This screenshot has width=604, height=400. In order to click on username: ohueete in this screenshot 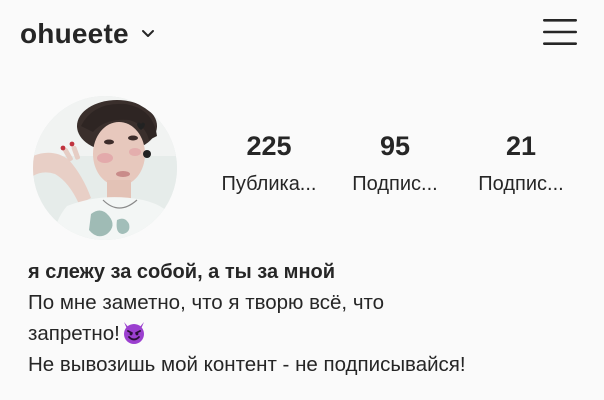, I will do `click(74, 34)`.